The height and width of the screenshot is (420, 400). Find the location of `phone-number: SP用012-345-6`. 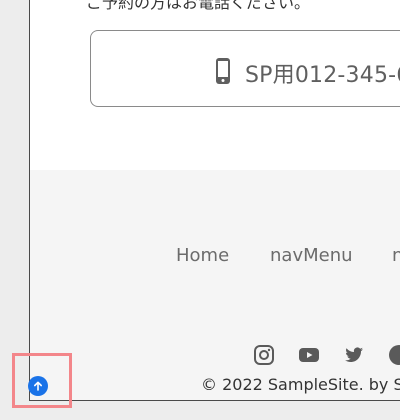

phone-number: SP用012-345-6 is located at coordinates (322, 75).